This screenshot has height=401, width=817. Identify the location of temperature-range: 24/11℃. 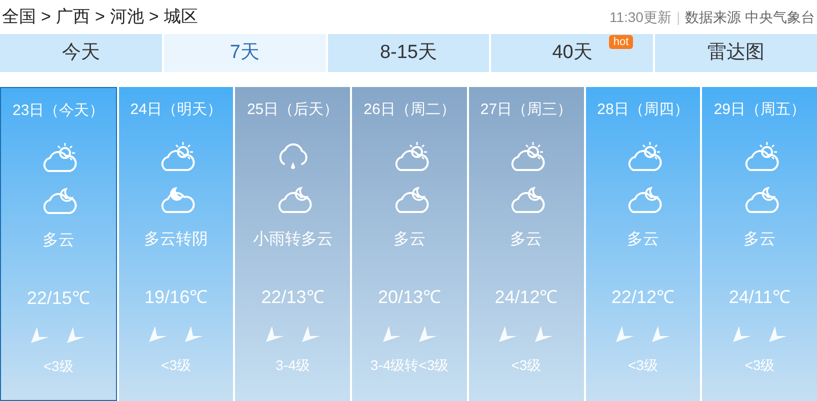
(759, 297).